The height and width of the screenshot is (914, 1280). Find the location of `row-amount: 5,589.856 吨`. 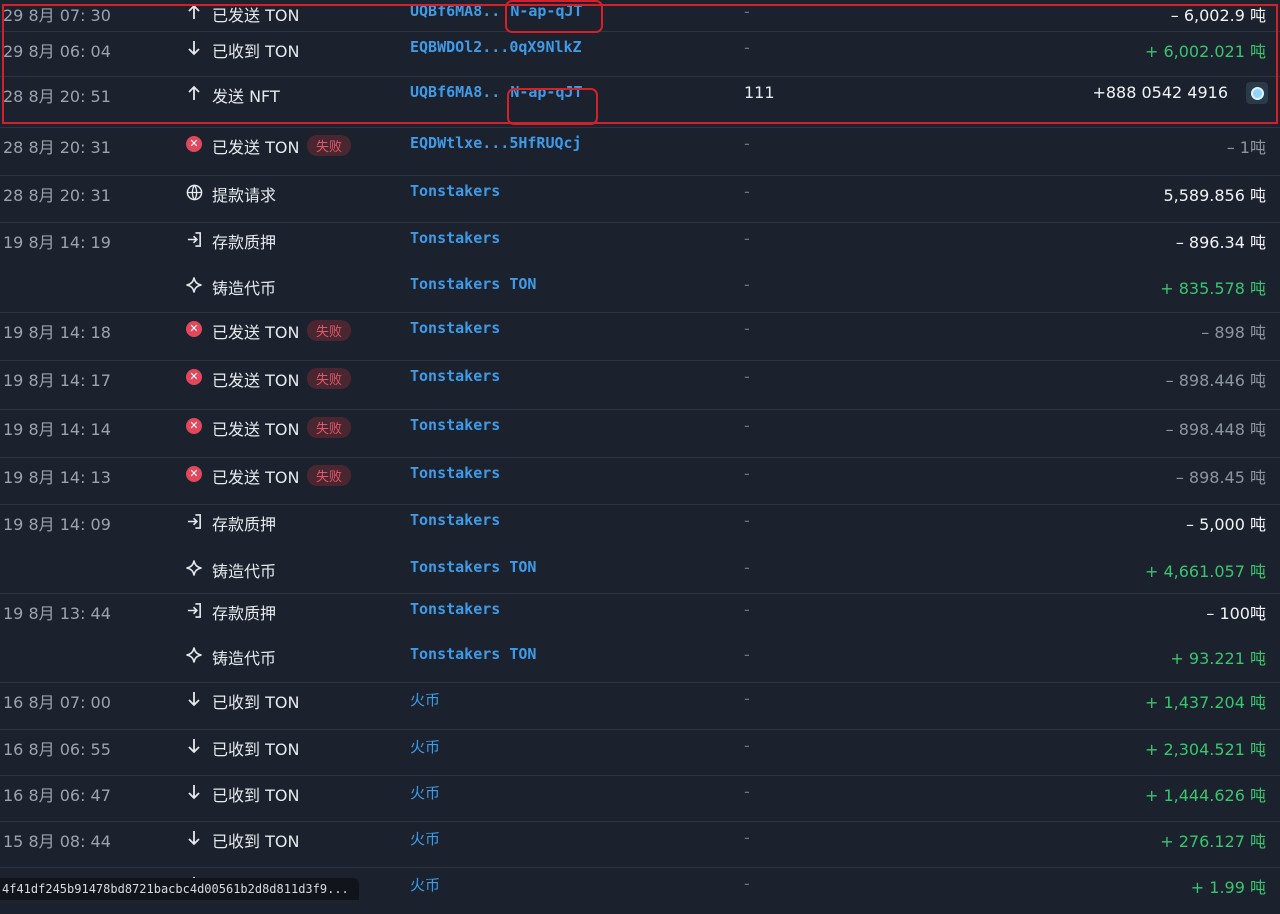

row-amount: 5,589.856 吨 is located at coordinates (1214, 195).